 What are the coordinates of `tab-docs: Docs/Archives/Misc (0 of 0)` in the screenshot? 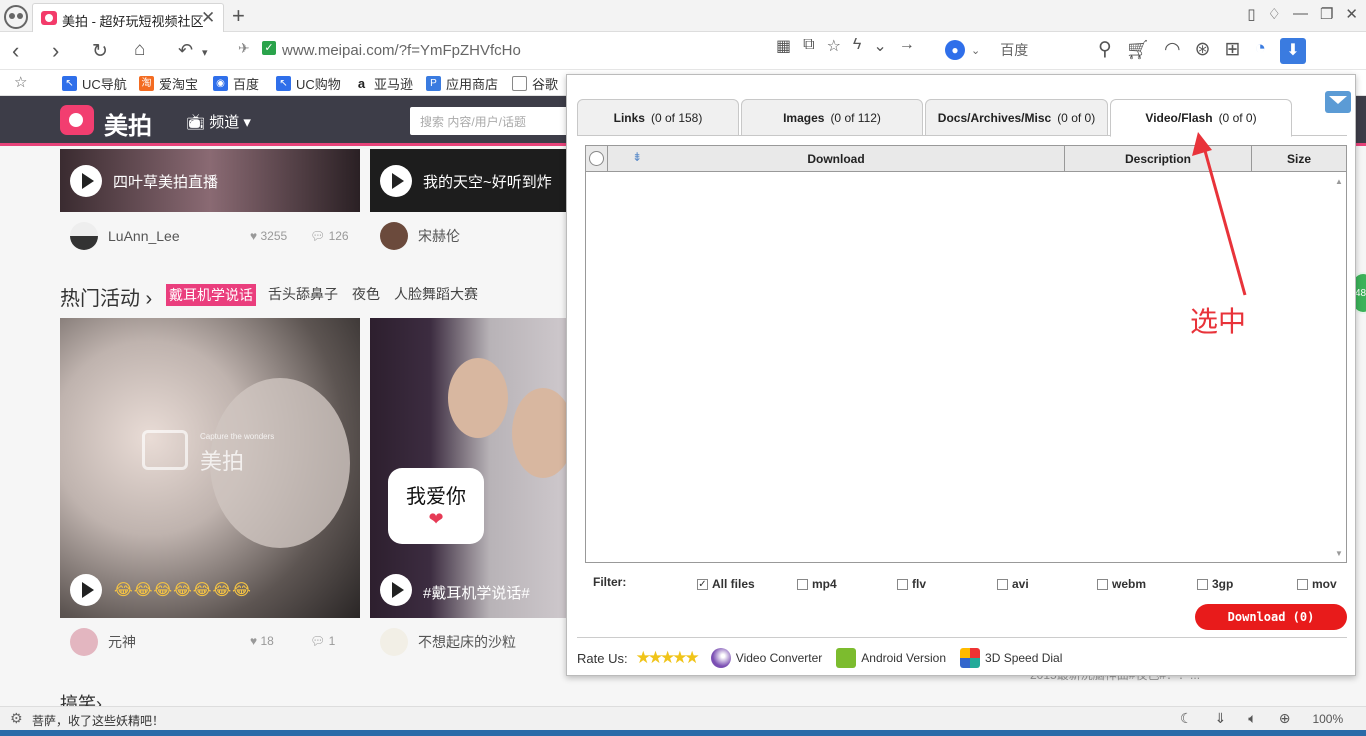 It's located at (1016, 117).